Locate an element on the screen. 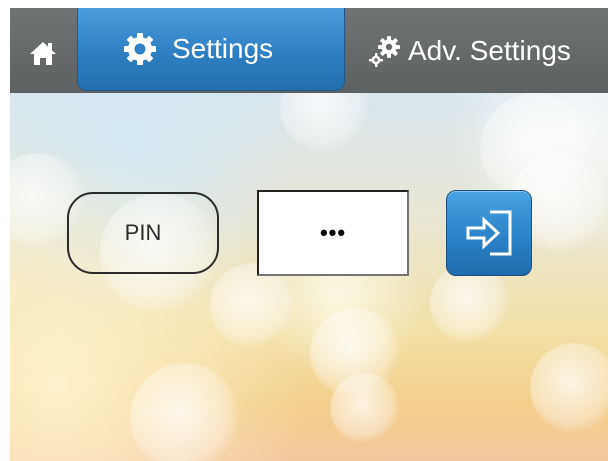 The image size is (608, 461). gear-icon is located at coordinates (140, 49).